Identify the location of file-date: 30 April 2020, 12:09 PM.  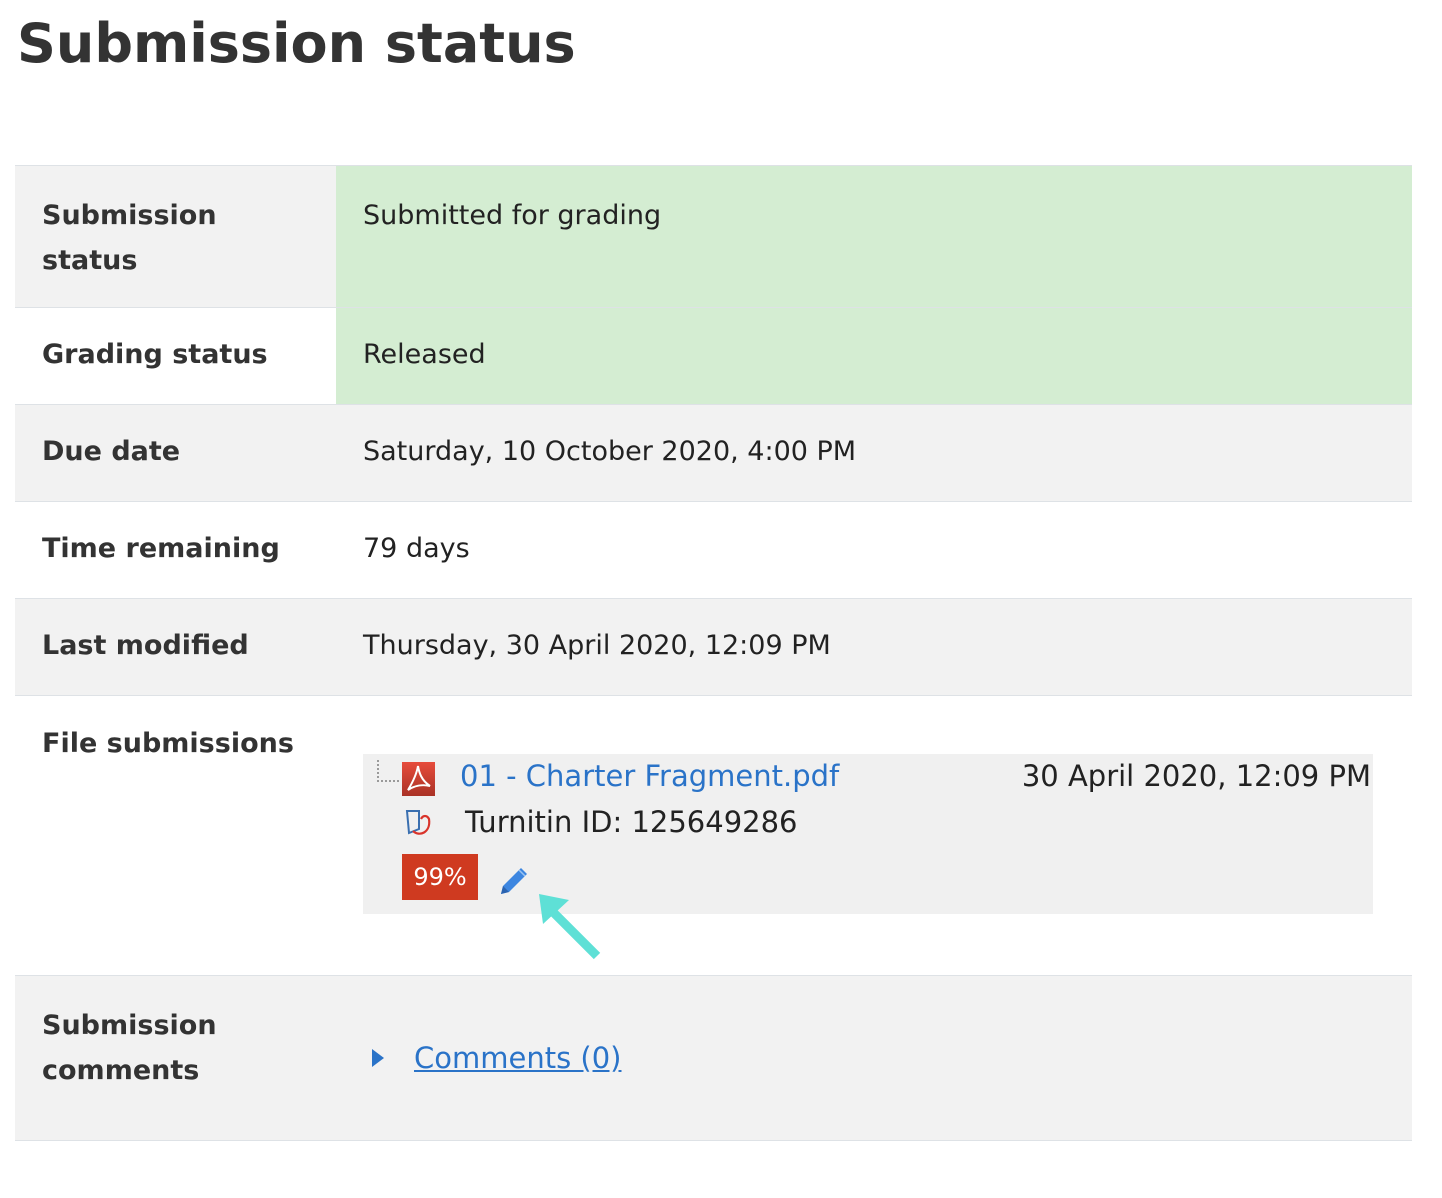
(1196, 776).